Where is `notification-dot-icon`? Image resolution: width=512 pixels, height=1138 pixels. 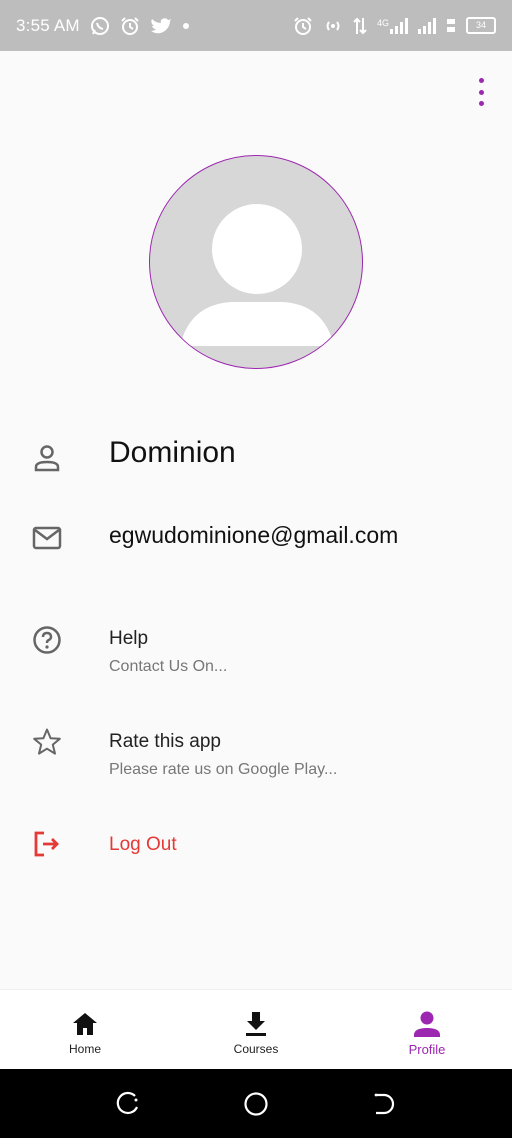
notification-dot-icon is located at coordinates (186, 26).